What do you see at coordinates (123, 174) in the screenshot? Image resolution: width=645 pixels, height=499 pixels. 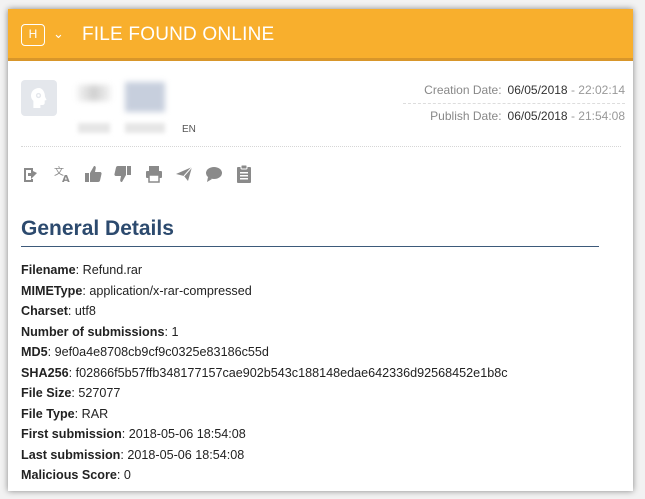 I see `thumbs-down-icon` at bounding box center [123, 174].